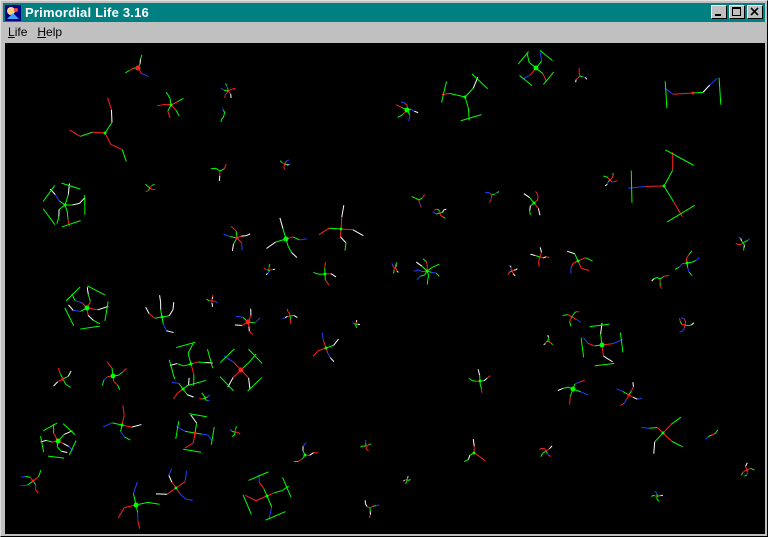  What do you see at coordinates (42, 32) in the screenshot?
I see `menu-help-accel: H` at bounding box center [42, 32].